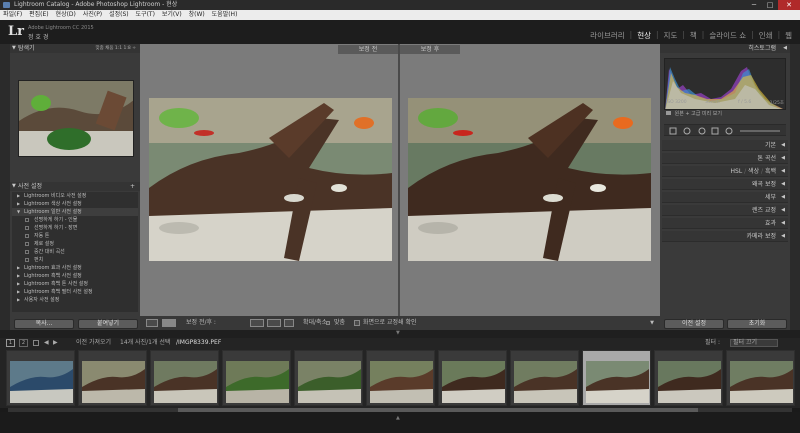 The height and width of the screenshot is (433, 800). Describe the element at coordinates (652, 323) in the screenshot. I see `toolbar-menu-chevron-icon: ▼` at that location.